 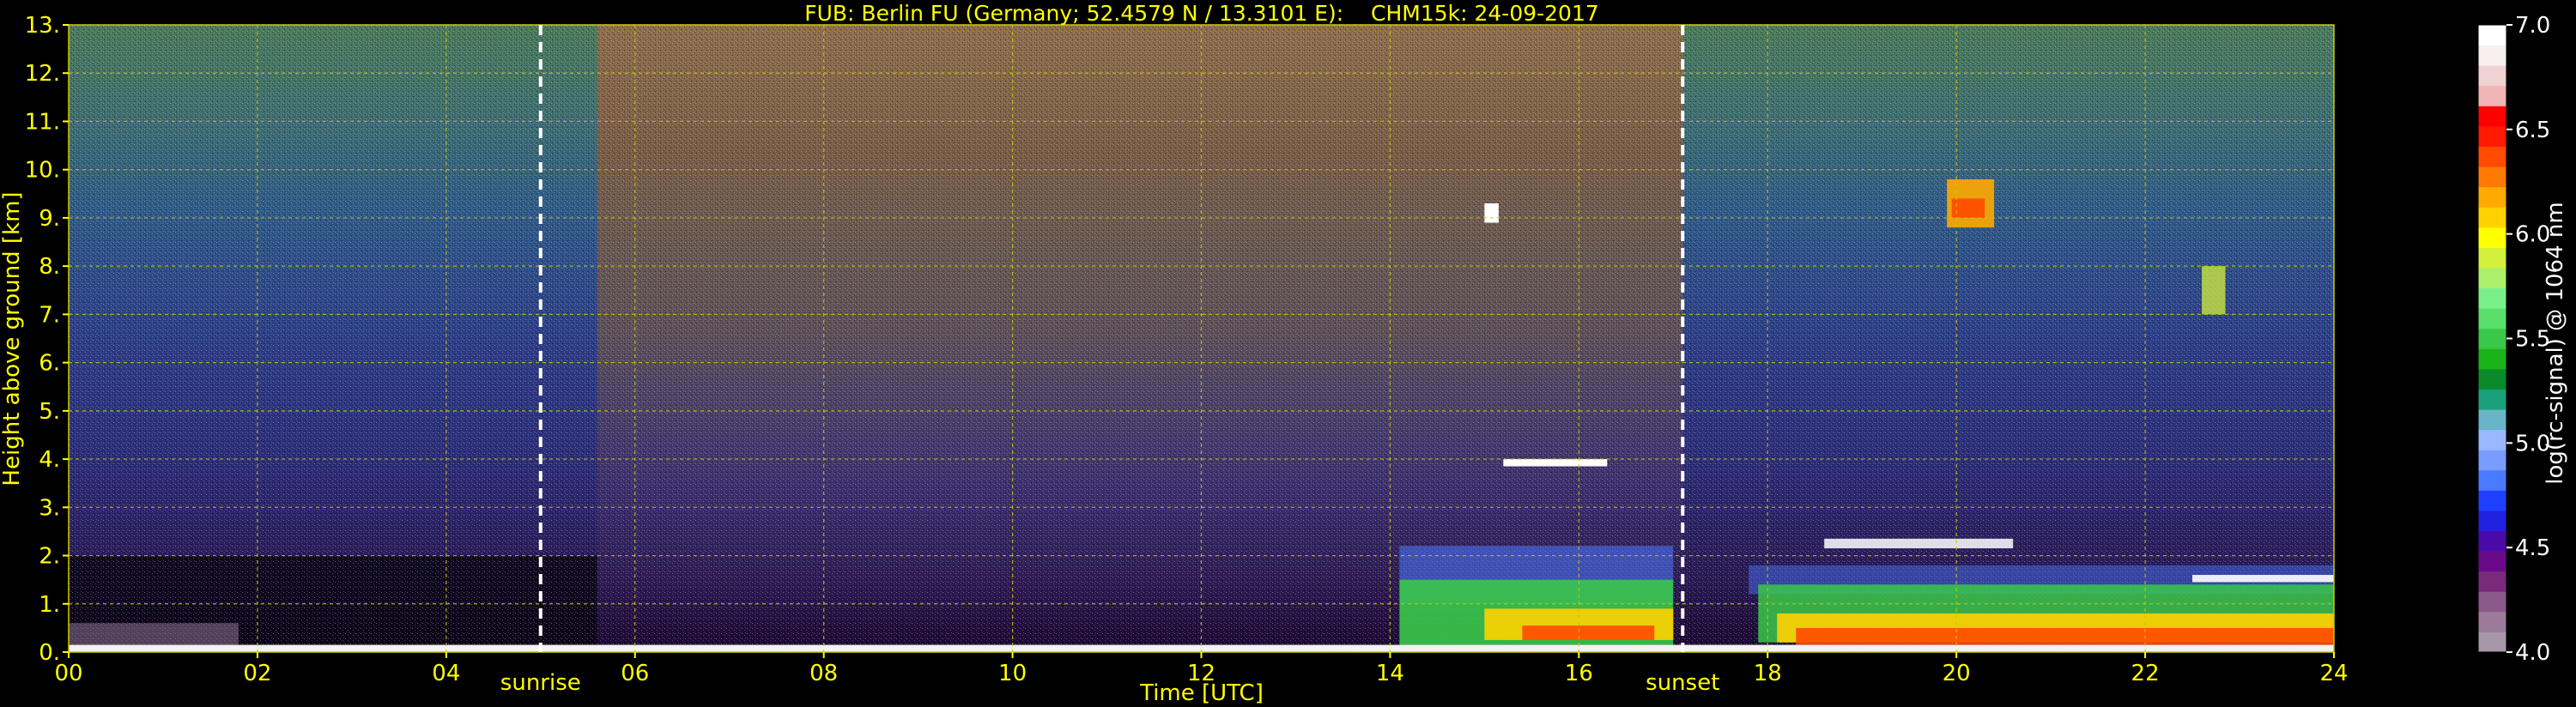 I want to click on x-tick-label: 24, so click(x=2333, y=674).